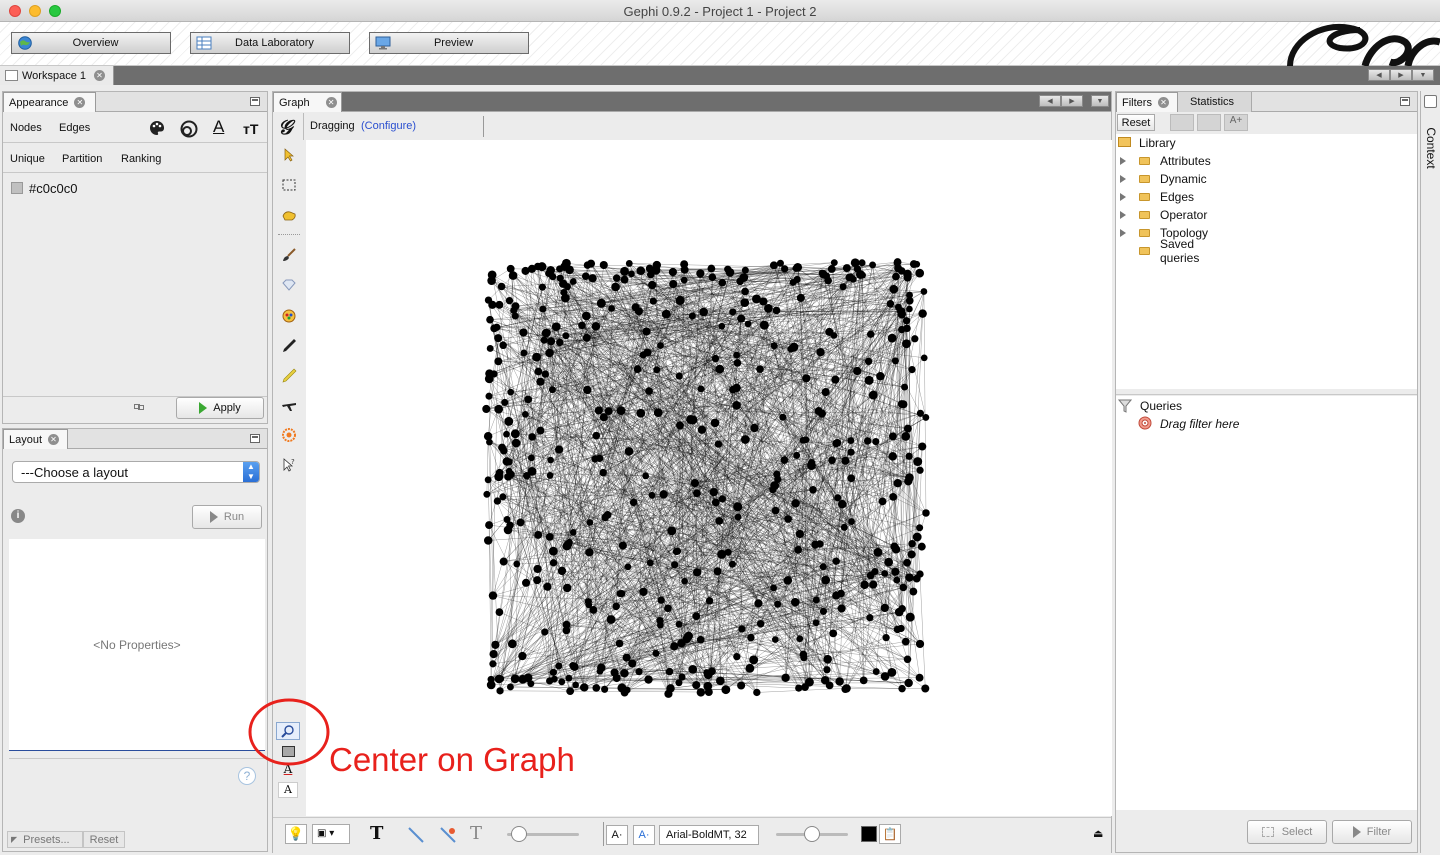 The image size is (1440, 855). What do you see at coordinates (247, 776) in the screenshot?
I see `help-icon: ?` at bounding box center [247, 776].